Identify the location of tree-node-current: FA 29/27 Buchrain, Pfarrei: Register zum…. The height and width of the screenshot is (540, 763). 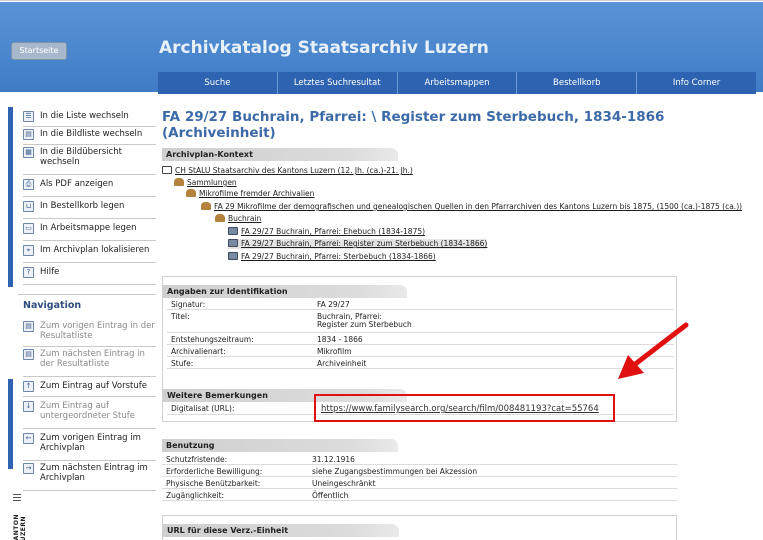
(358, 244).